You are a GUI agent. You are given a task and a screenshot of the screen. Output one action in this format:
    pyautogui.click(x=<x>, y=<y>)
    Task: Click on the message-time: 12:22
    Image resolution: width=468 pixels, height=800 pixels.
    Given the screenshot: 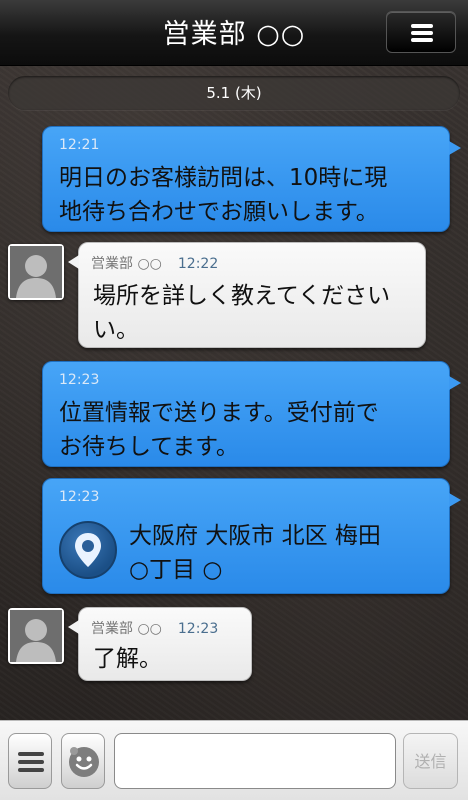 What is the action you would take?
    pyautogui.click(x=198, y=264)
    